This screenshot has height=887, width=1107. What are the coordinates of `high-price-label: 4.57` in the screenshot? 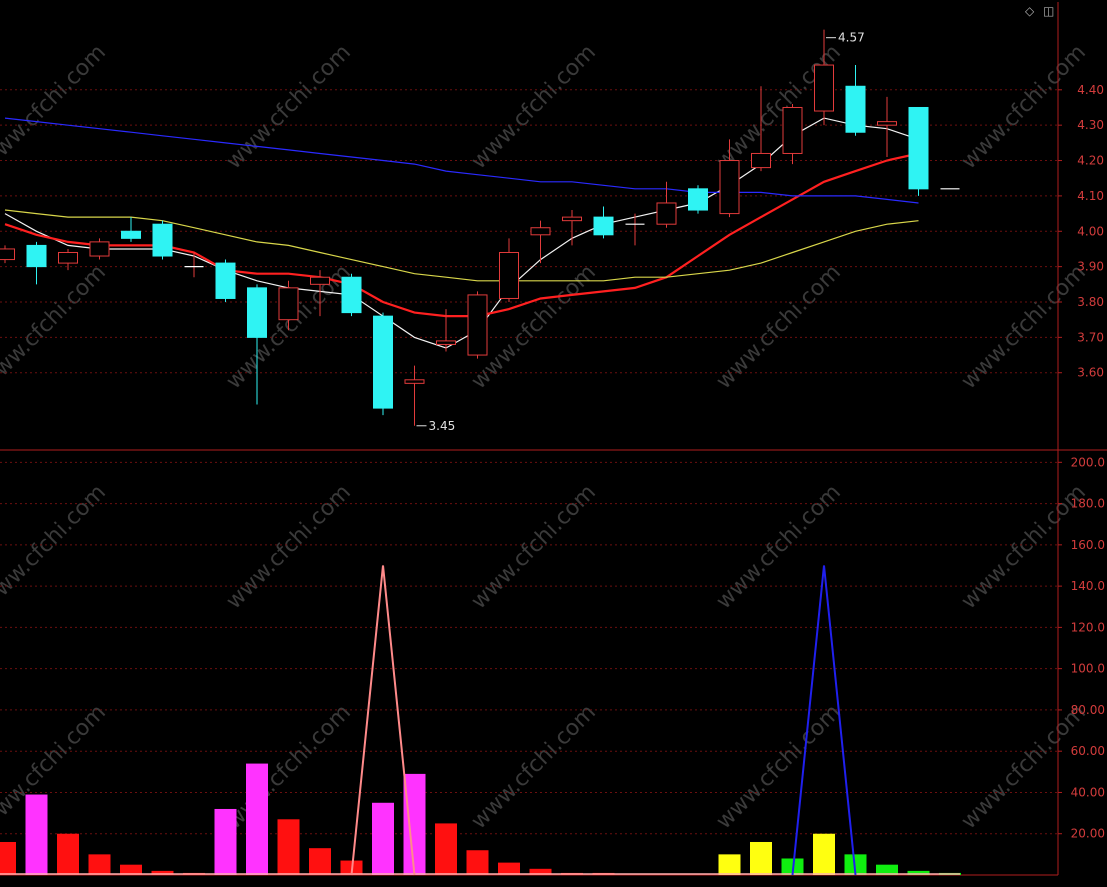 It's located at (851, 38).